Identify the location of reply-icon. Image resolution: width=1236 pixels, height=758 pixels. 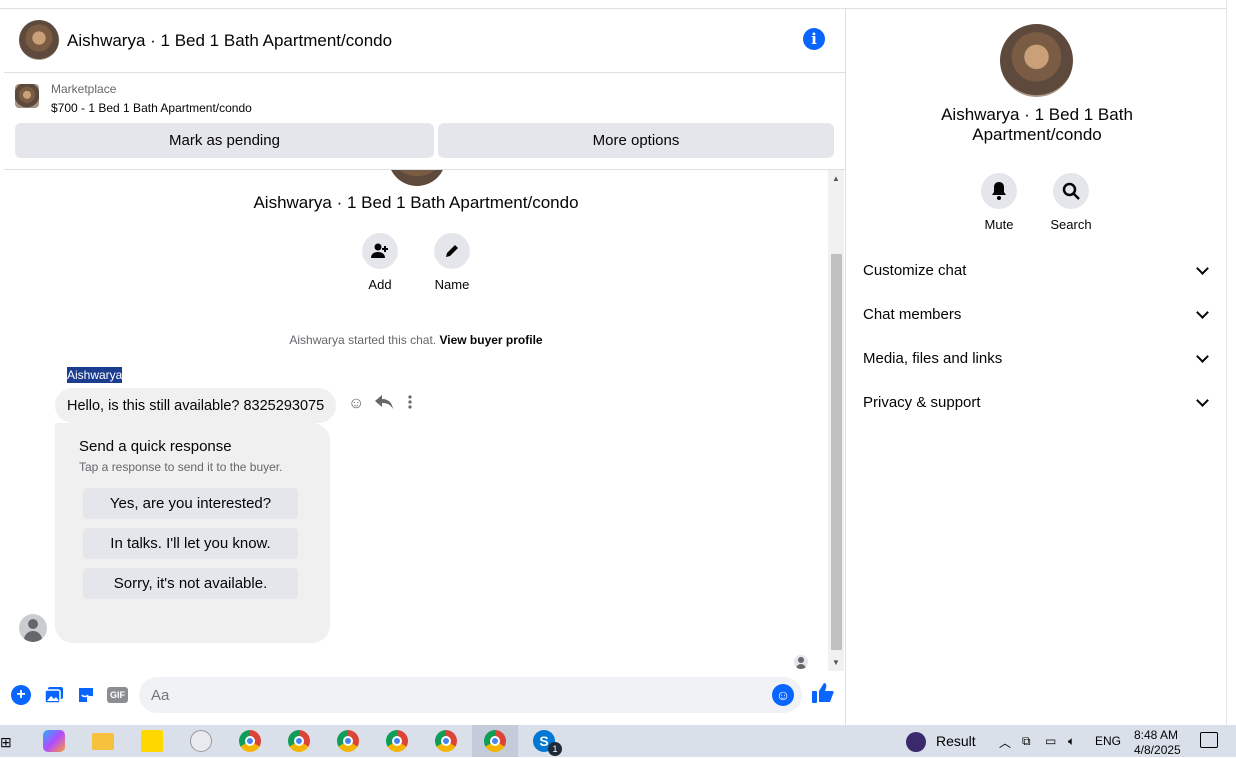
(384, 404).